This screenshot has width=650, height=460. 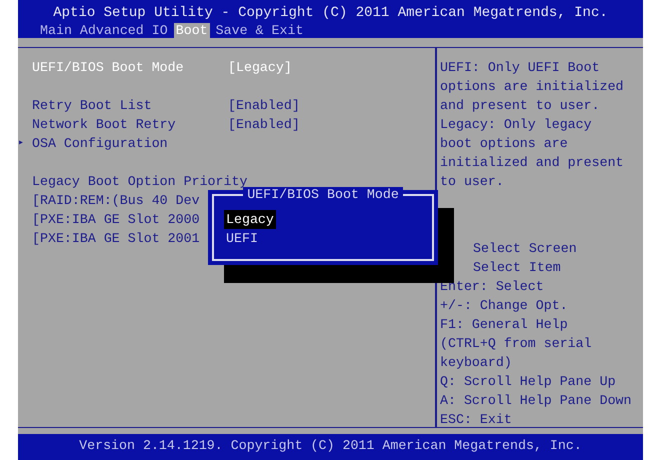 What do you see at coordinates (330, 13) in the screenshot?
I see `utility-title: Aptio Setup Utility - Copyright (C) 2011 American Megatrends, Inc.` at bounding box center [330, 13].